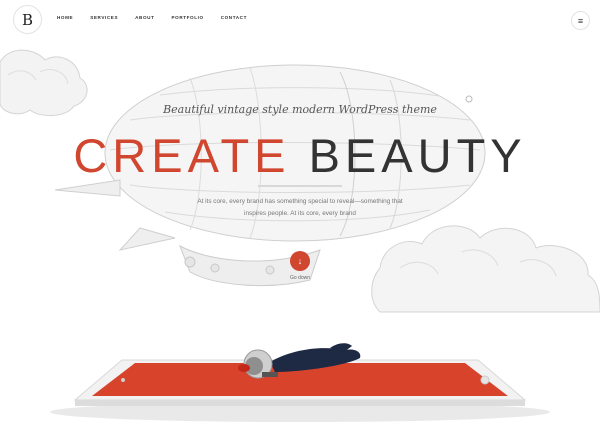  Describe the element at coordinates (300, 403) in the screenshot. I see `tablet-edge` at that location.